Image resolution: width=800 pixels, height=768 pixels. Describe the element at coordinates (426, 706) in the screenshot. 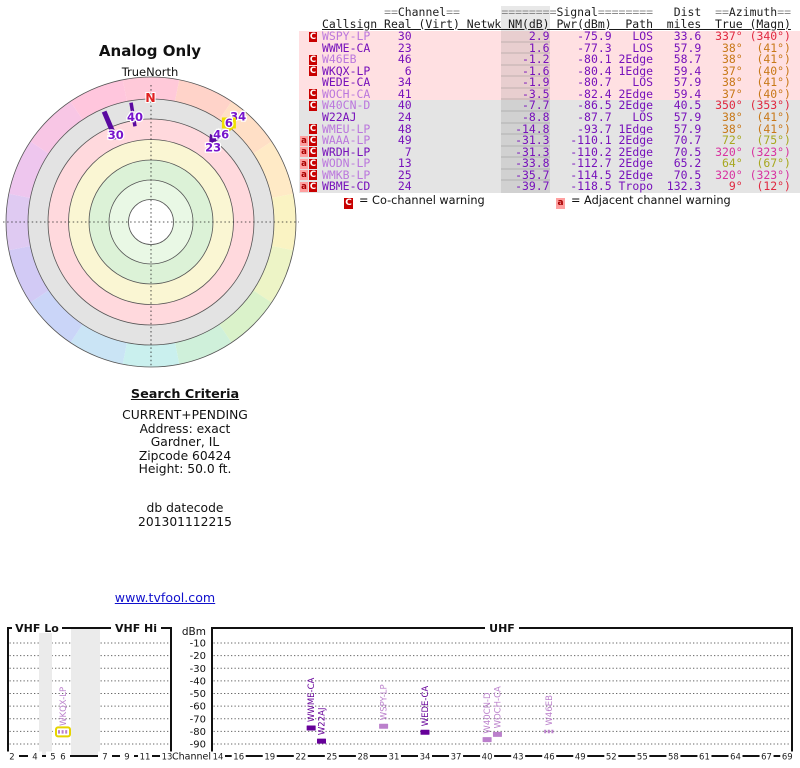

I see `station-marker-label: WEDE-CA` at that location.